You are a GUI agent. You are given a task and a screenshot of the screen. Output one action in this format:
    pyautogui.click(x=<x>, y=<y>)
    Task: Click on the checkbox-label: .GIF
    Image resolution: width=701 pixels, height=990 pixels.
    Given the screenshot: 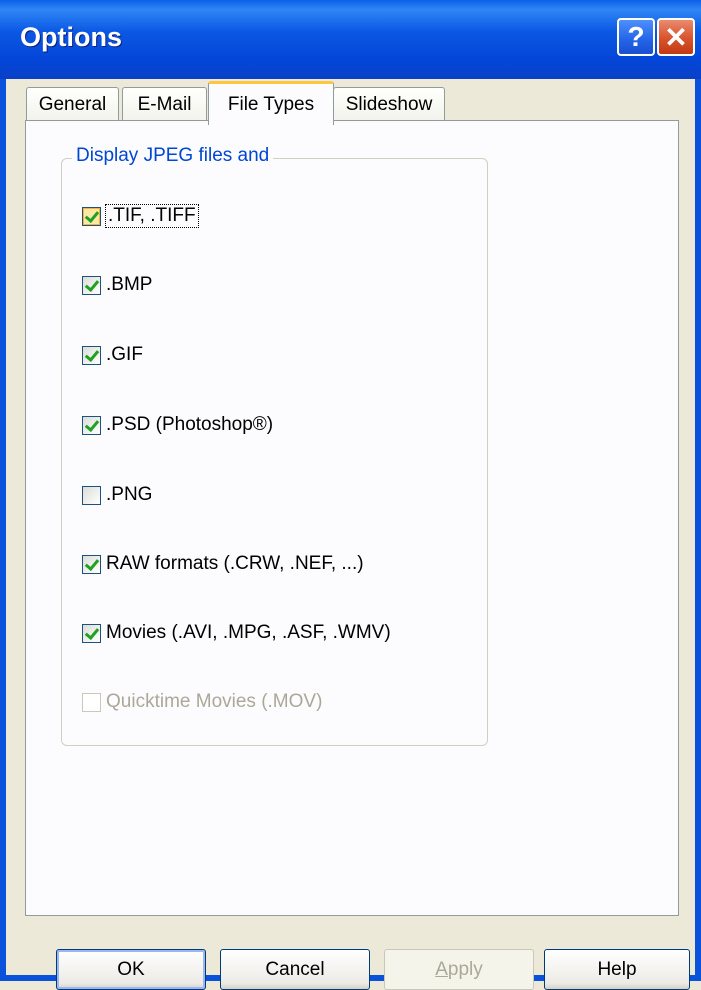 What is the action you would take?
    pyautogui.click(x=124, y=354)
    